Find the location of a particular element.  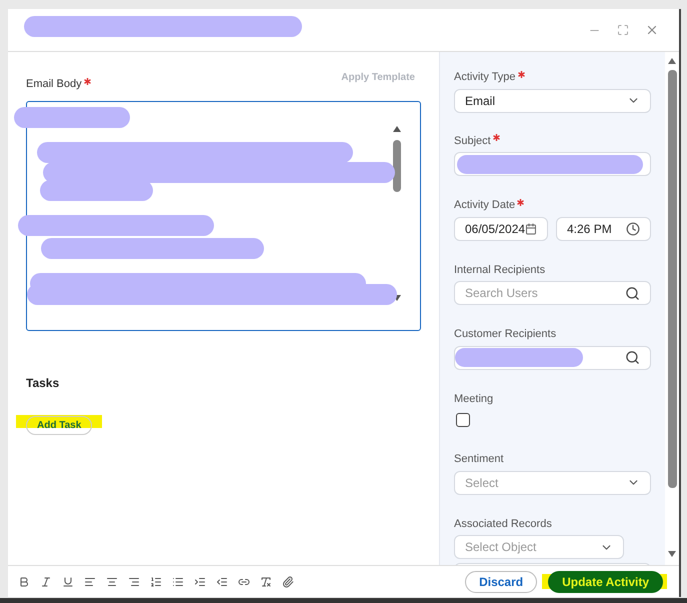

paperclip-icon is located at coordinates (288, 582).